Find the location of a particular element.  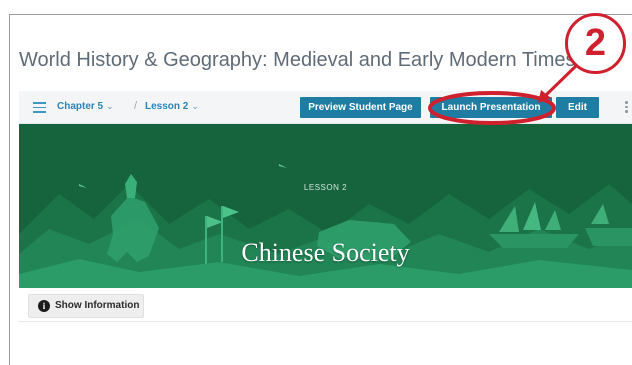

info-icon: i is located at coordinates (44, 306).